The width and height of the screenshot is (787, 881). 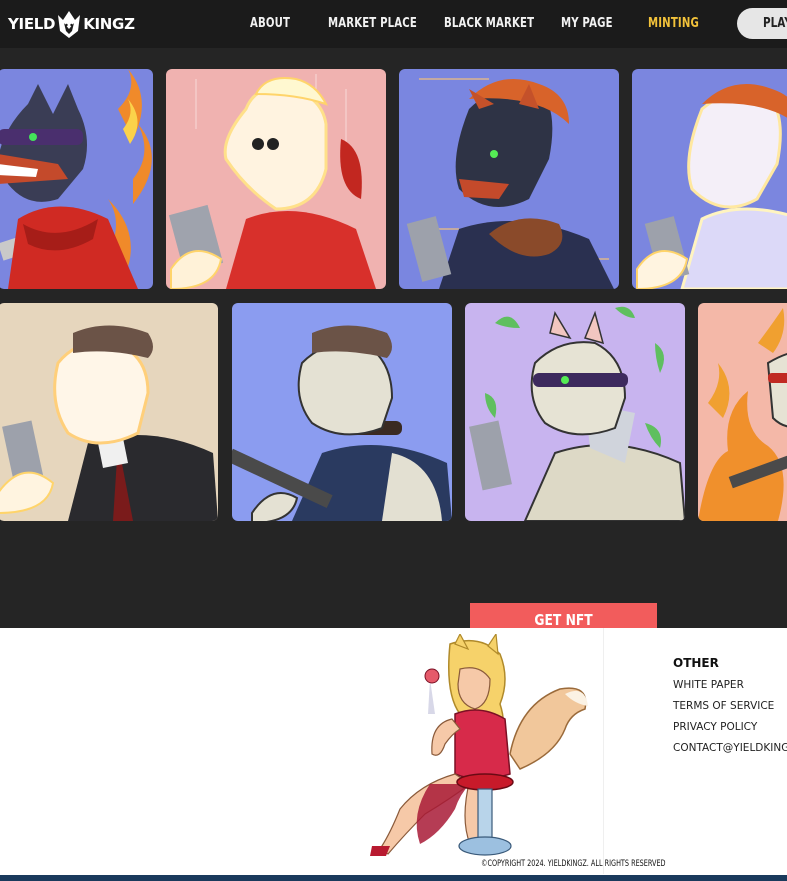 What do you see at coordinates (372, 23) in the screenshot?
I see `nav-market-place: MARKET PLACE` at bounding box center [372, 23].